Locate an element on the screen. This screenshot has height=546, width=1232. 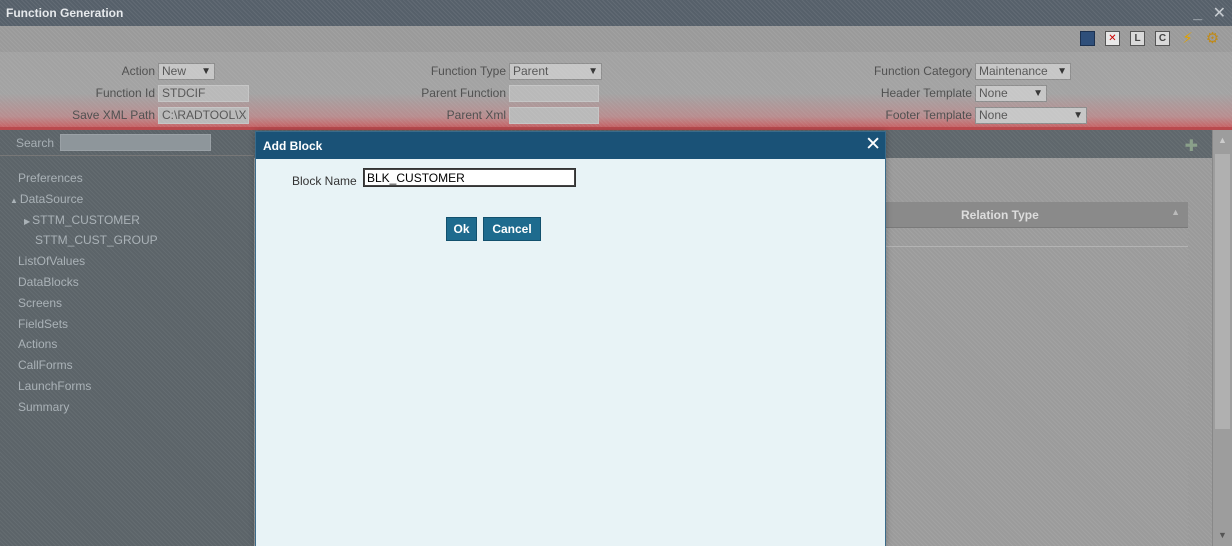
sidebar-item-datasource: ▲ DataSource is located at coordinates (127, 199).